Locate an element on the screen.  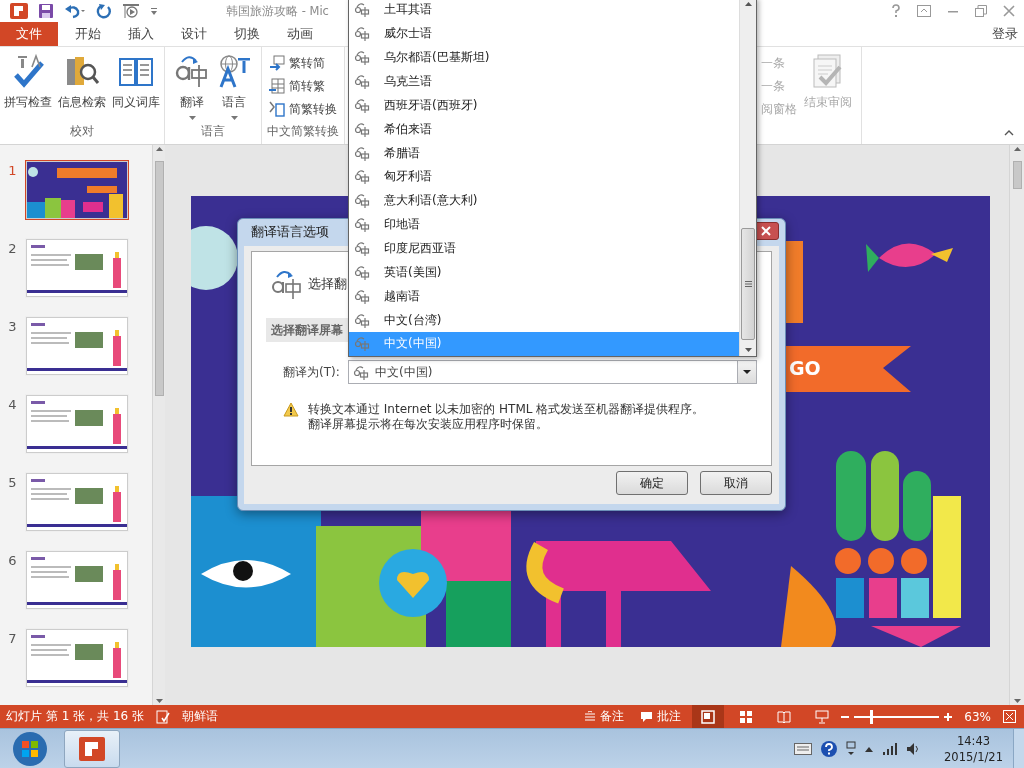
list-item: 希腊语 is located at coordinates (544, 153).